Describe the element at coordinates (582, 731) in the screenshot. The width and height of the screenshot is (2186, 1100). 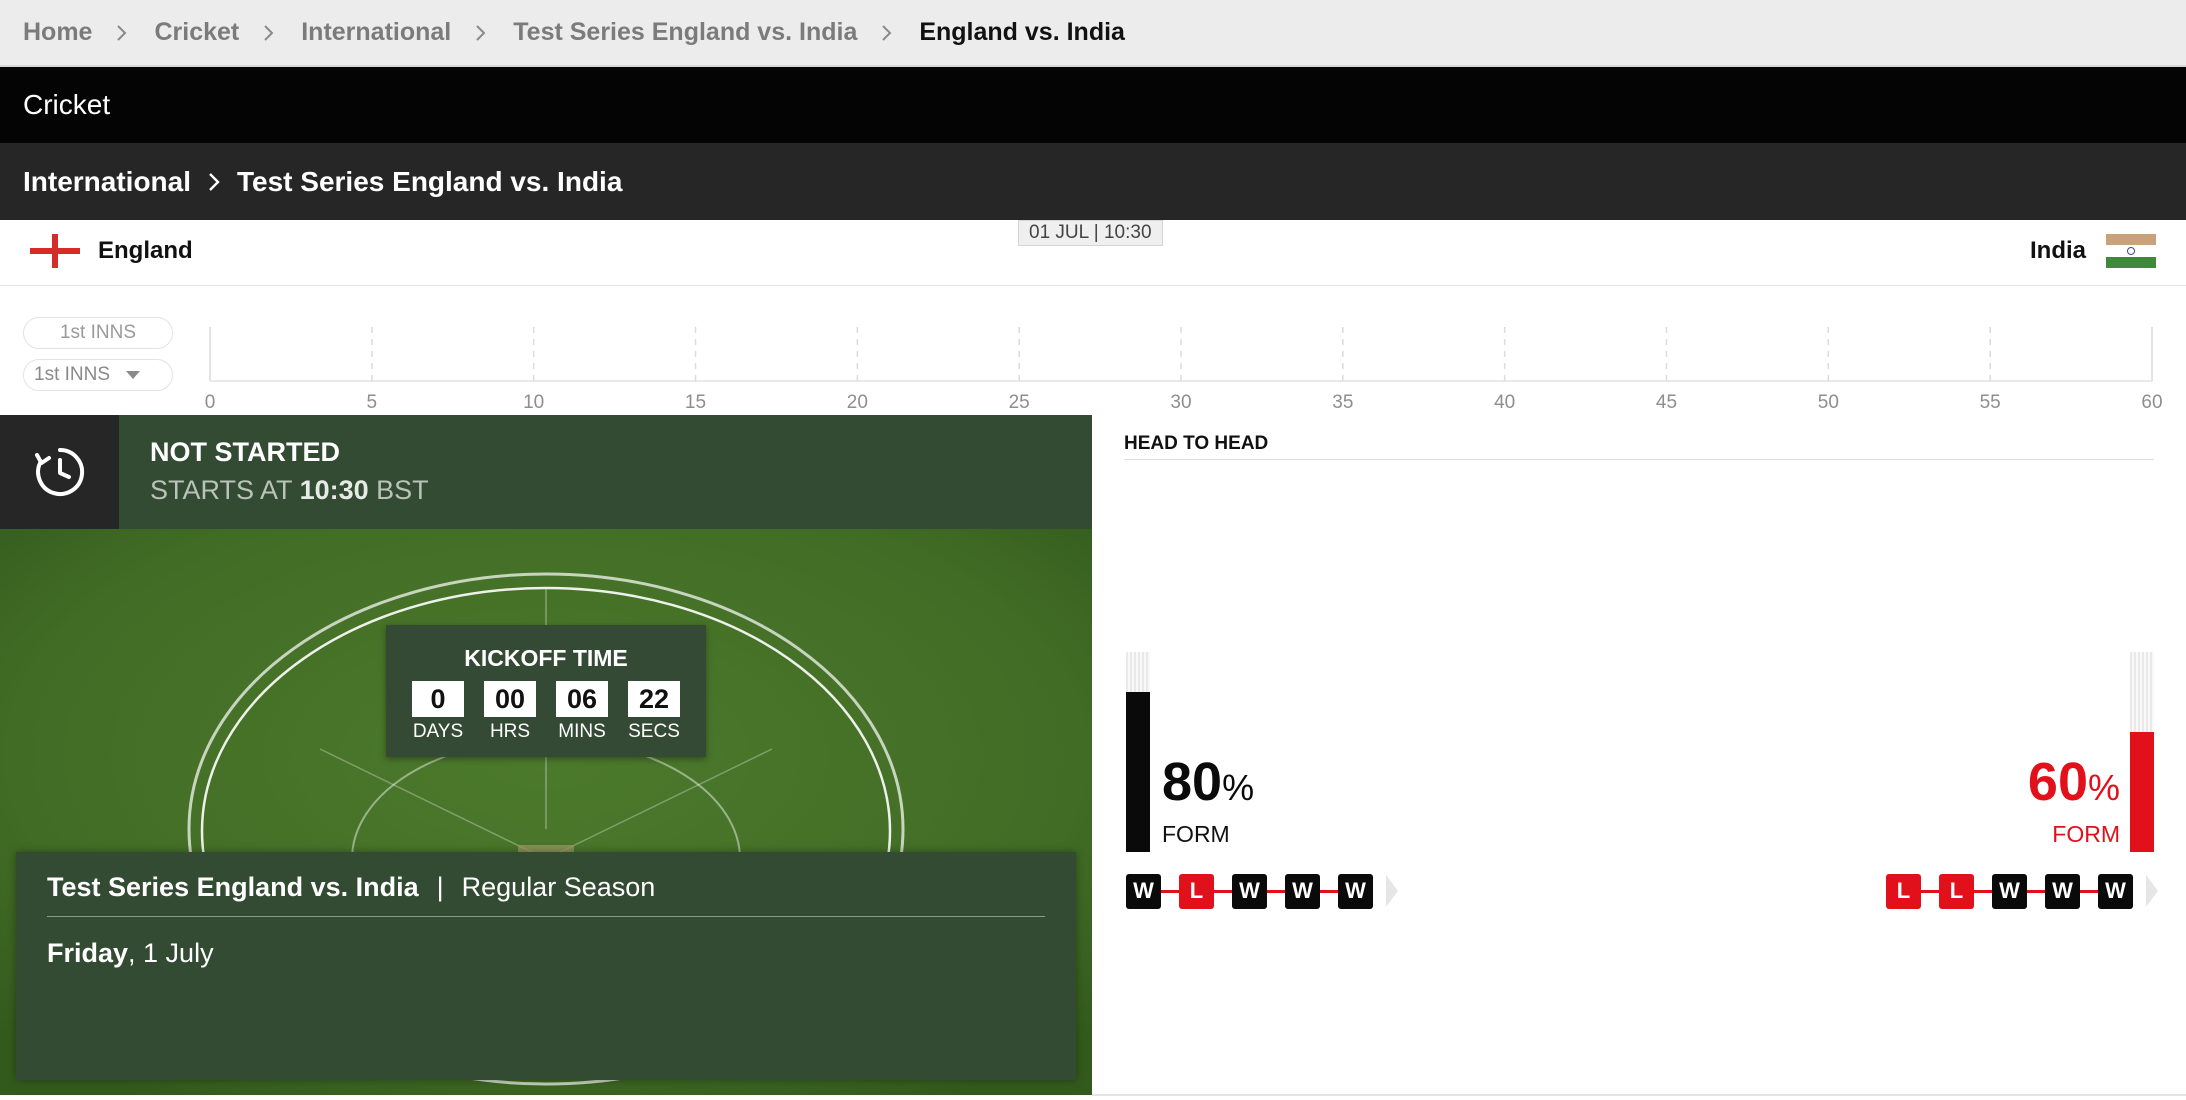
I see `countdown-minutes-label: MINS` at that location.